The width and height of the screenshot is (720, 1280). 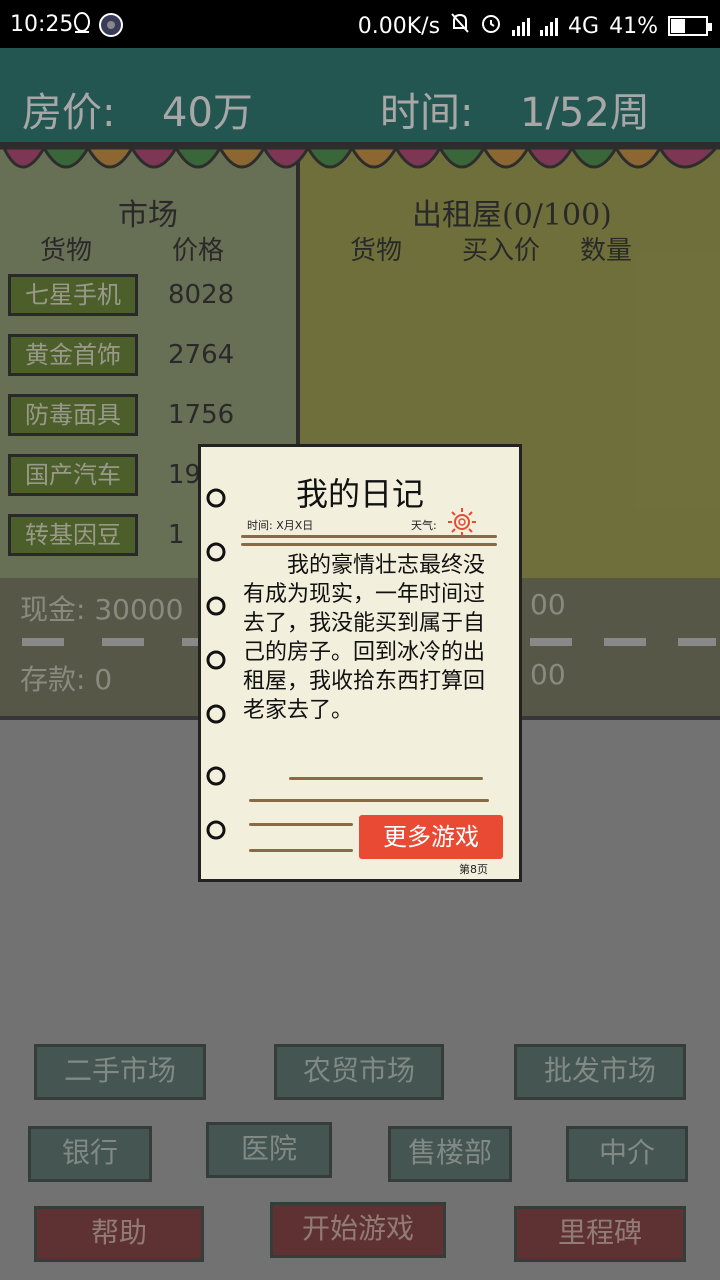 What do you see at coordinates (633, 26) in the screenshot?
I see `battery-percent: 41%` at bounding box center [633, 26].